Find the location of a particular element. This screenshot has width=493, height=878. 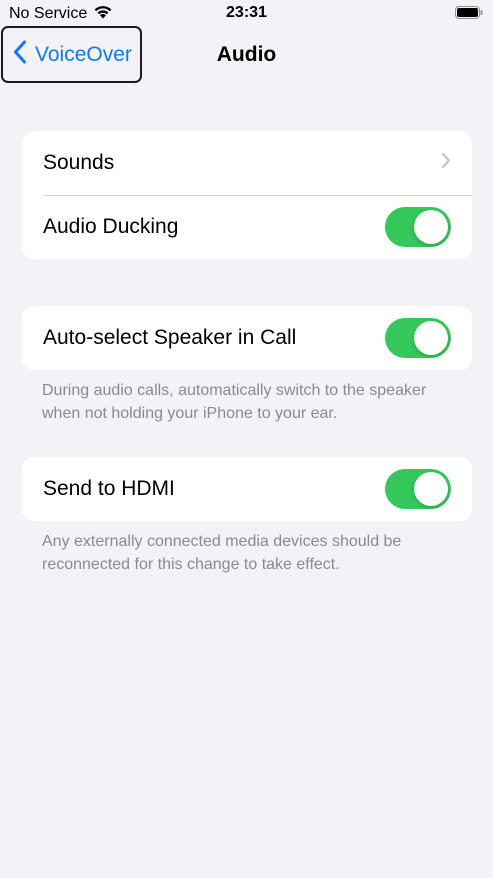

settings-group-speaker: Auto-select Speaker in Call is located at coordinates (247, 338).